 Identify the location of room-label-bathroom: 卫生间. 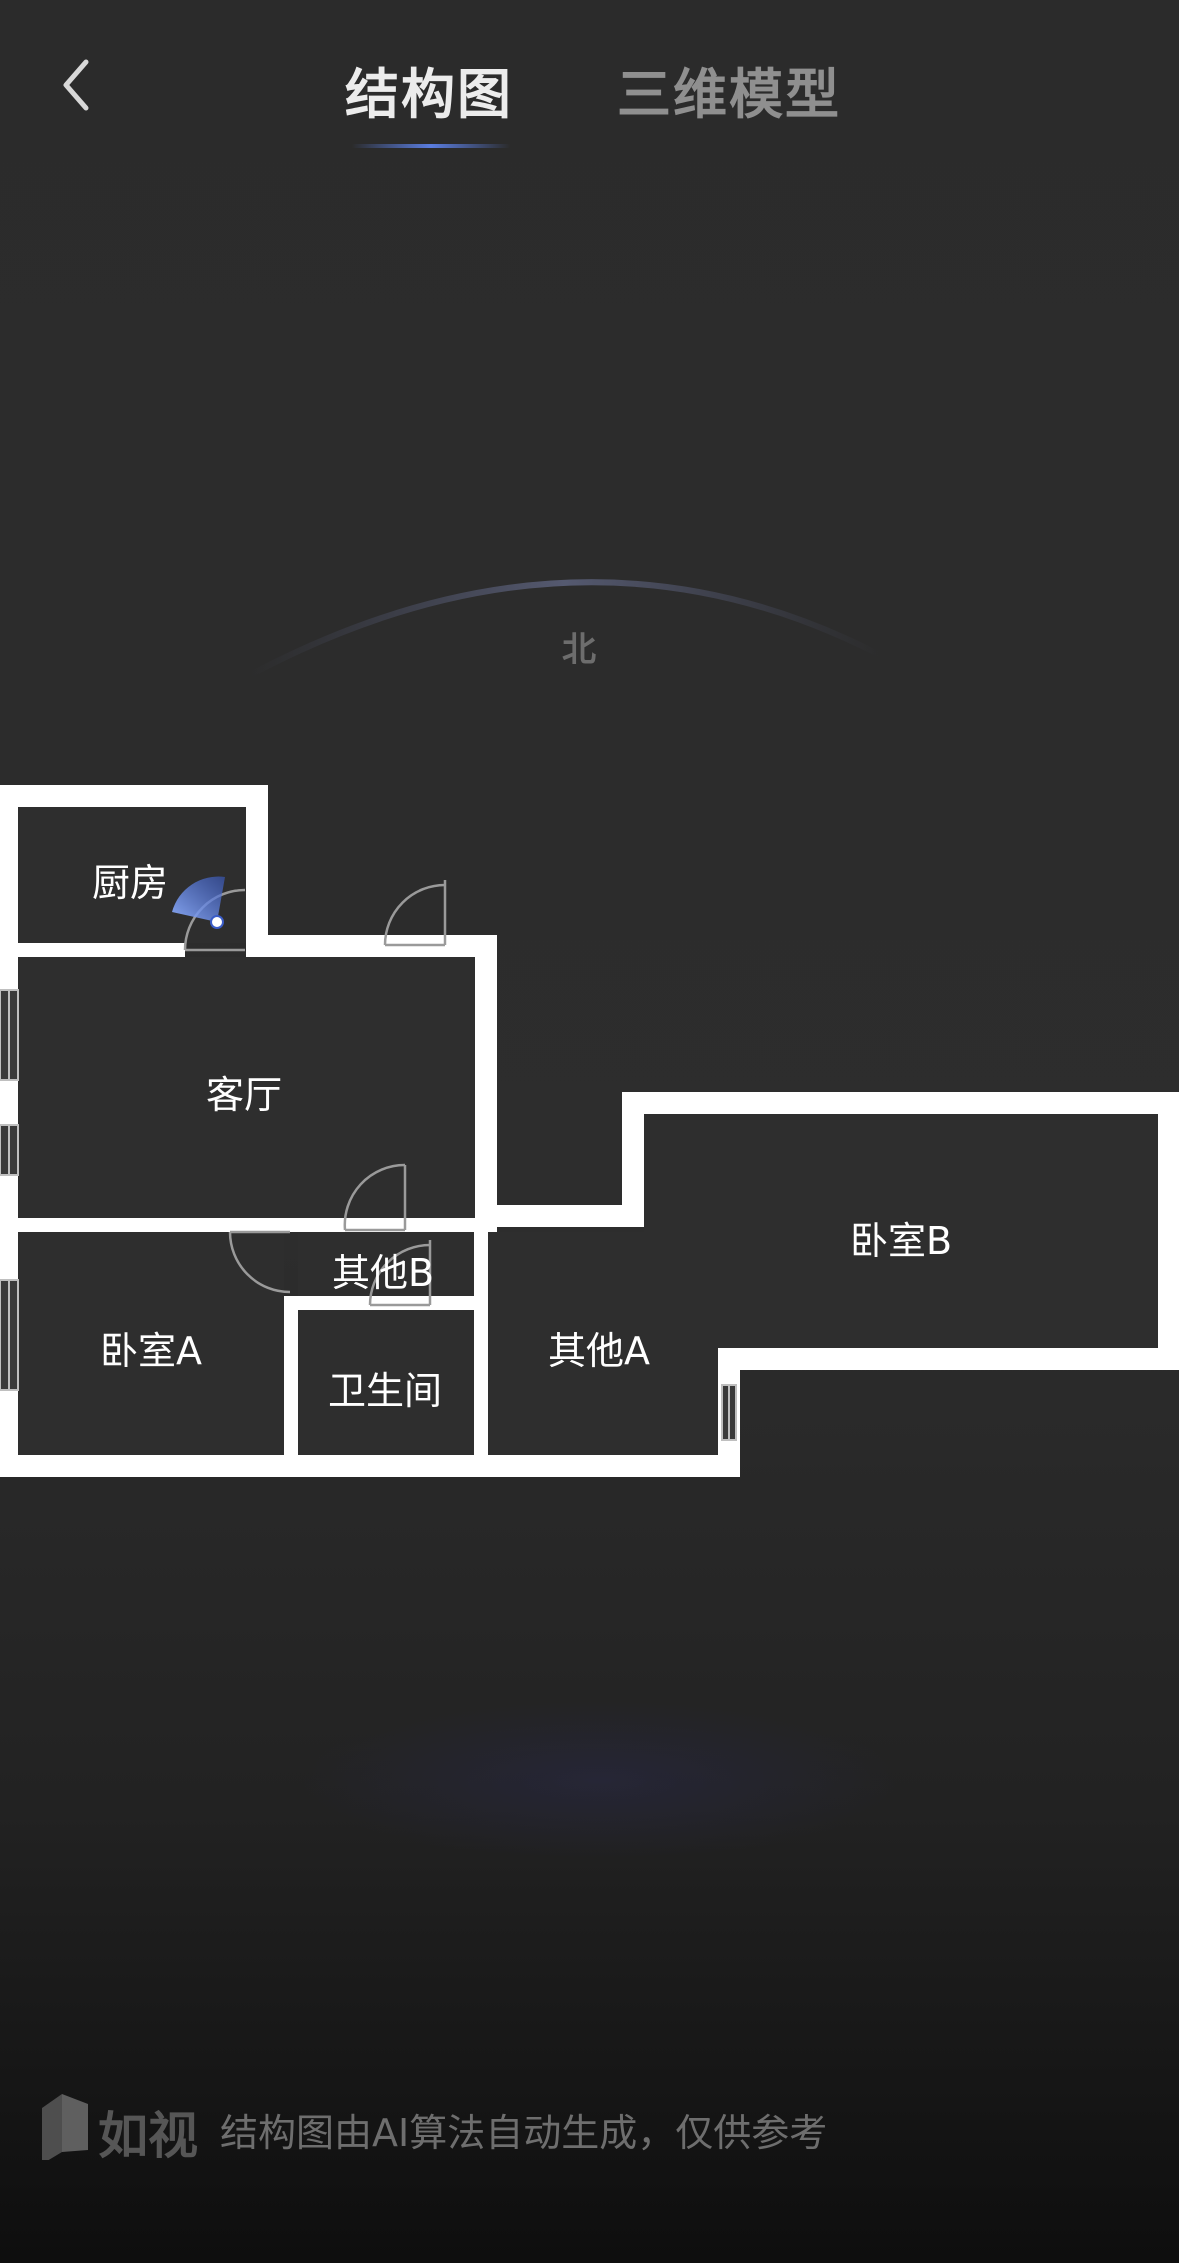
(385, 1387).